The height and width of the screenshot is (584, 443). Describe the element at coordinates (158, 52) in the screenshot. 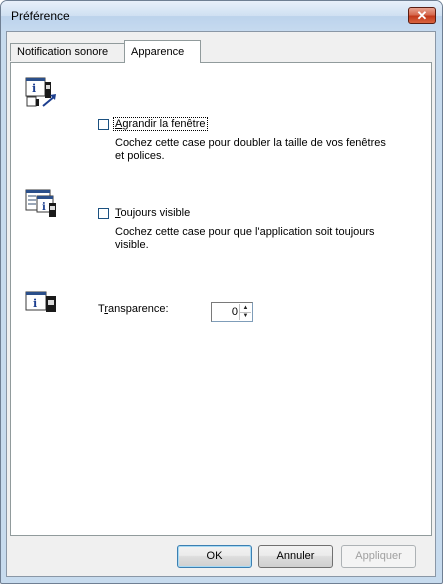

I see `tab-label: Apparence` at that location.